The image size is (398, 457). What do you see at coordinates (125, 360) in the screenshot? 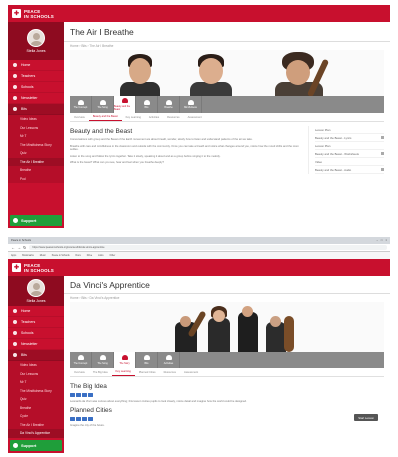
I see `tab-story: The Story` at bounding box center [125, 360].